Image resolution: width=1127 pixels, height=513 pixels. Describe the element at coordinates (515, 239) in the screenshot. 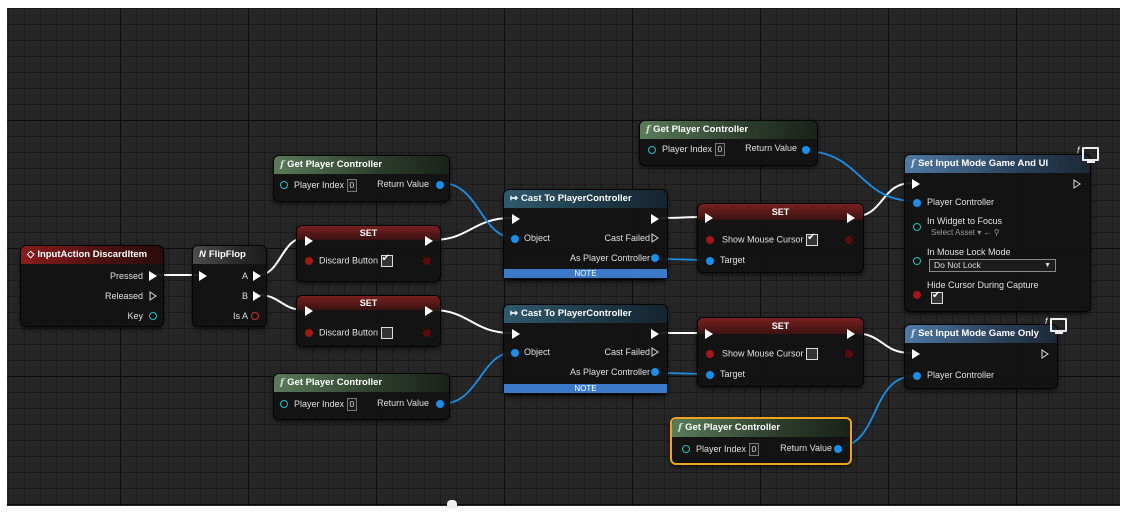

I see `cast-1-object-pin` at that location.